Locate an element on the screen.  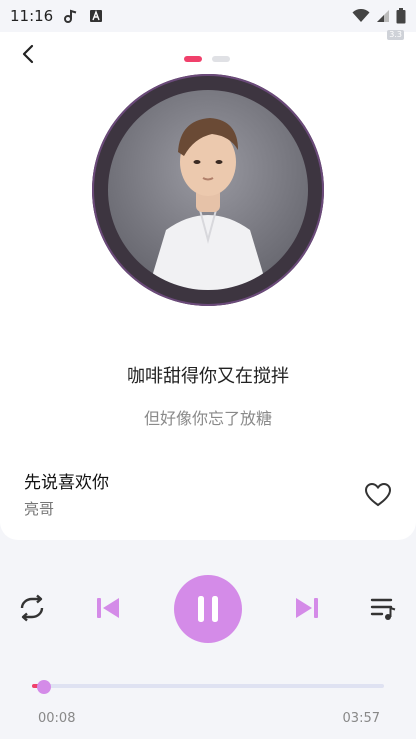
current-time: 00:08 is located at coordinates (57, 718).